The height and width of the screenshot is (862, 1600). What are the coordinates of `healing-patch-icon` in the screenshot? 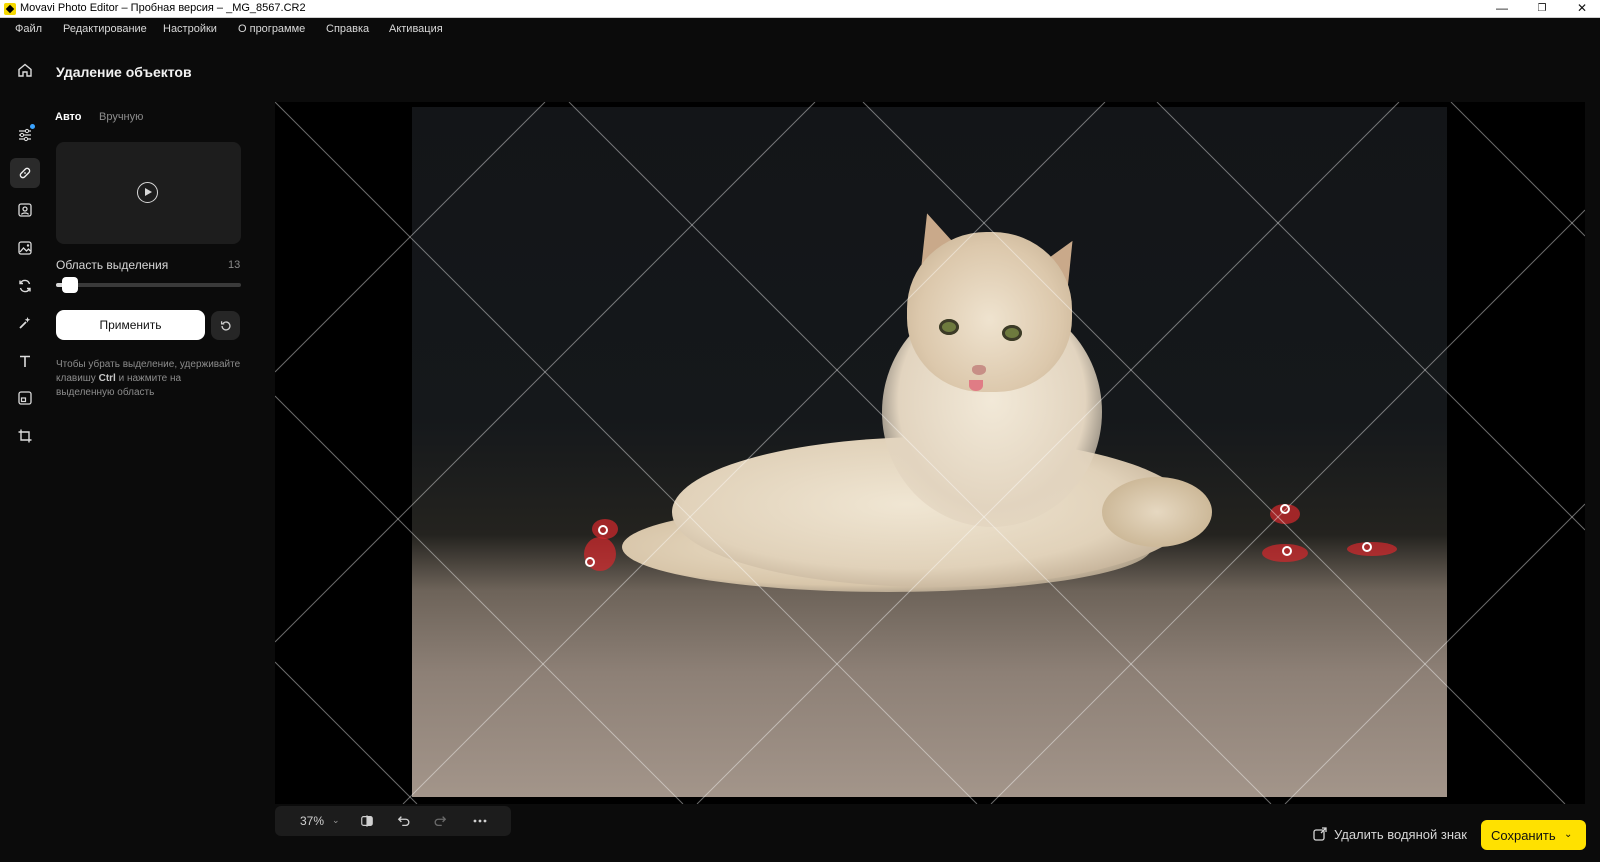 It's located at (25, 173).